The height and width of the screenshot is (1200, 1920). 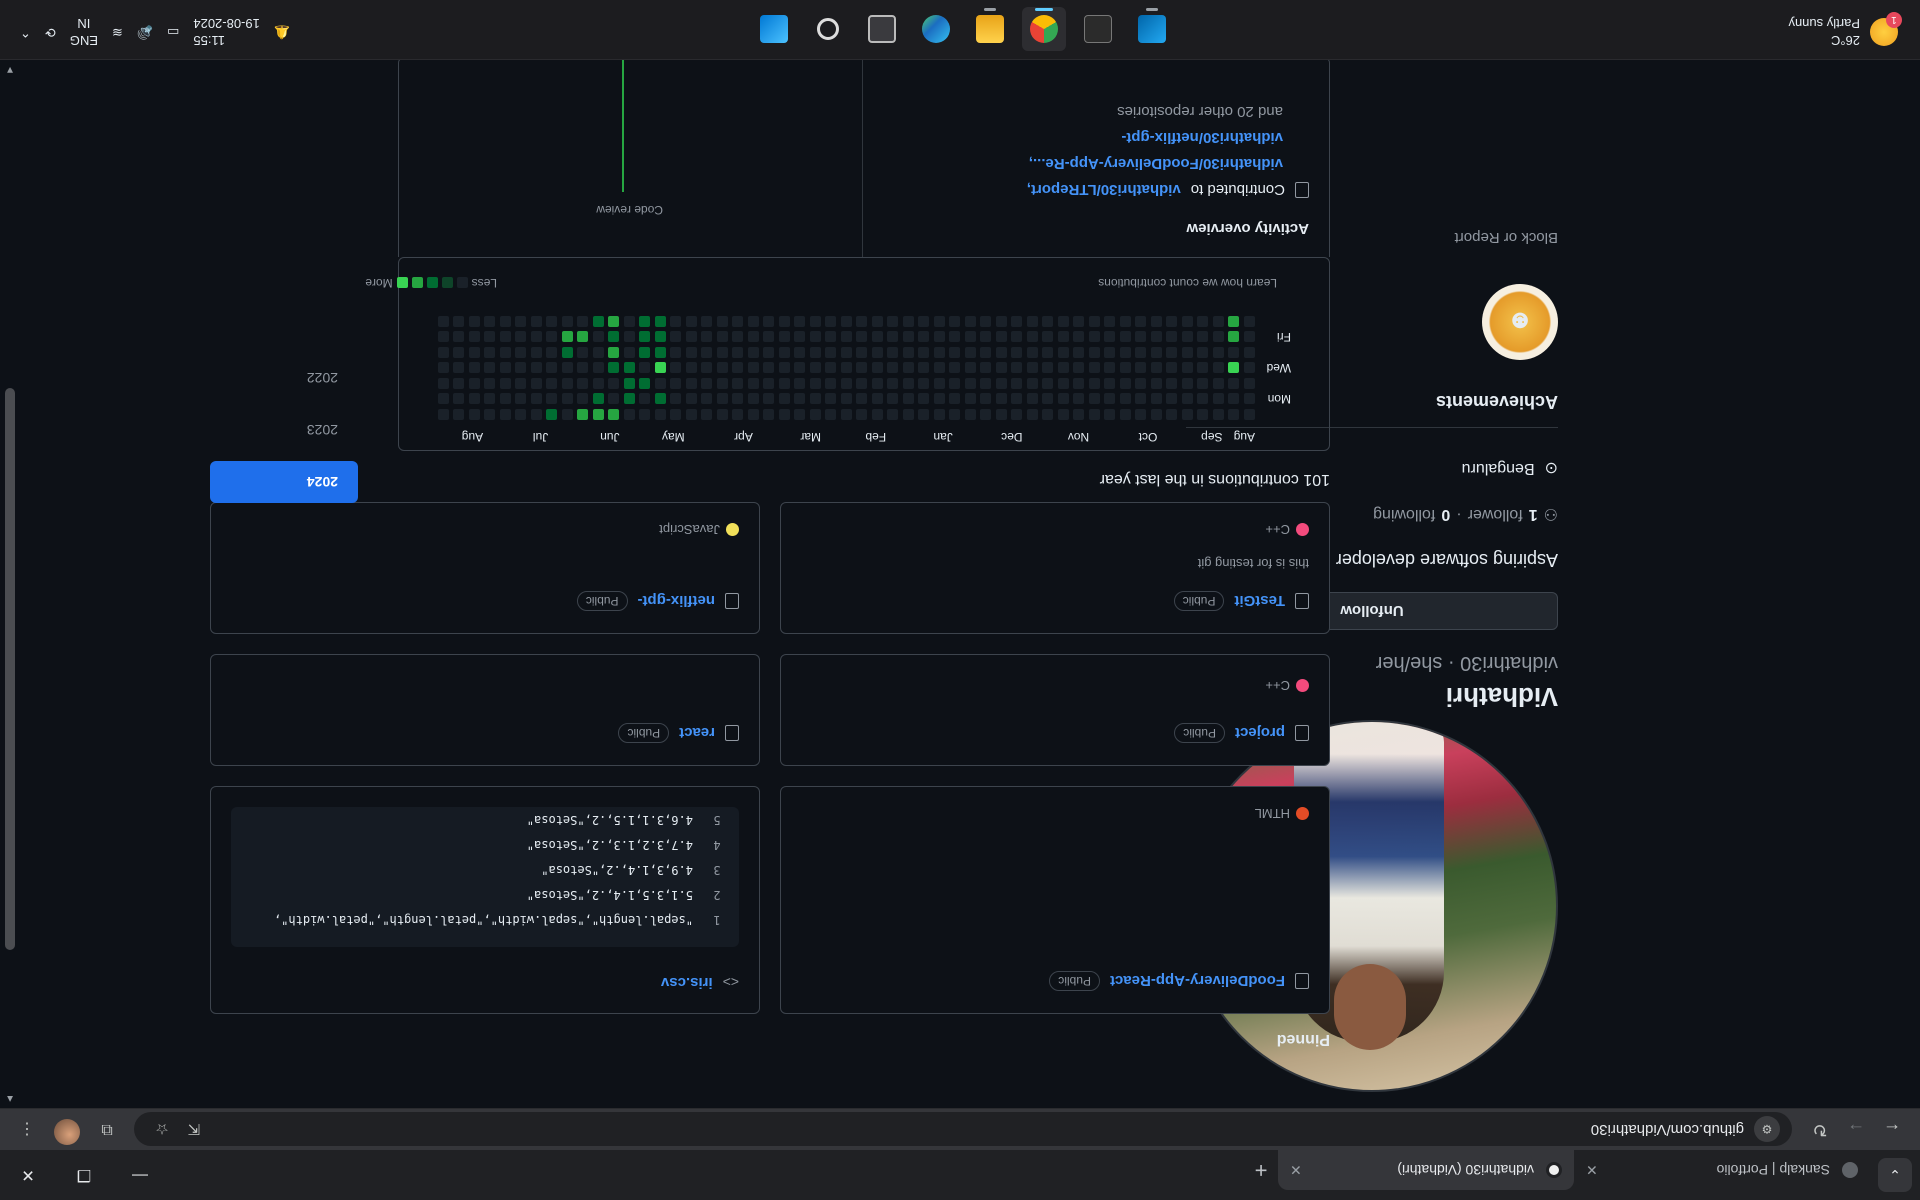 I want to click on scroll-up-arrow: ▲, so click(x=10, y=1098).